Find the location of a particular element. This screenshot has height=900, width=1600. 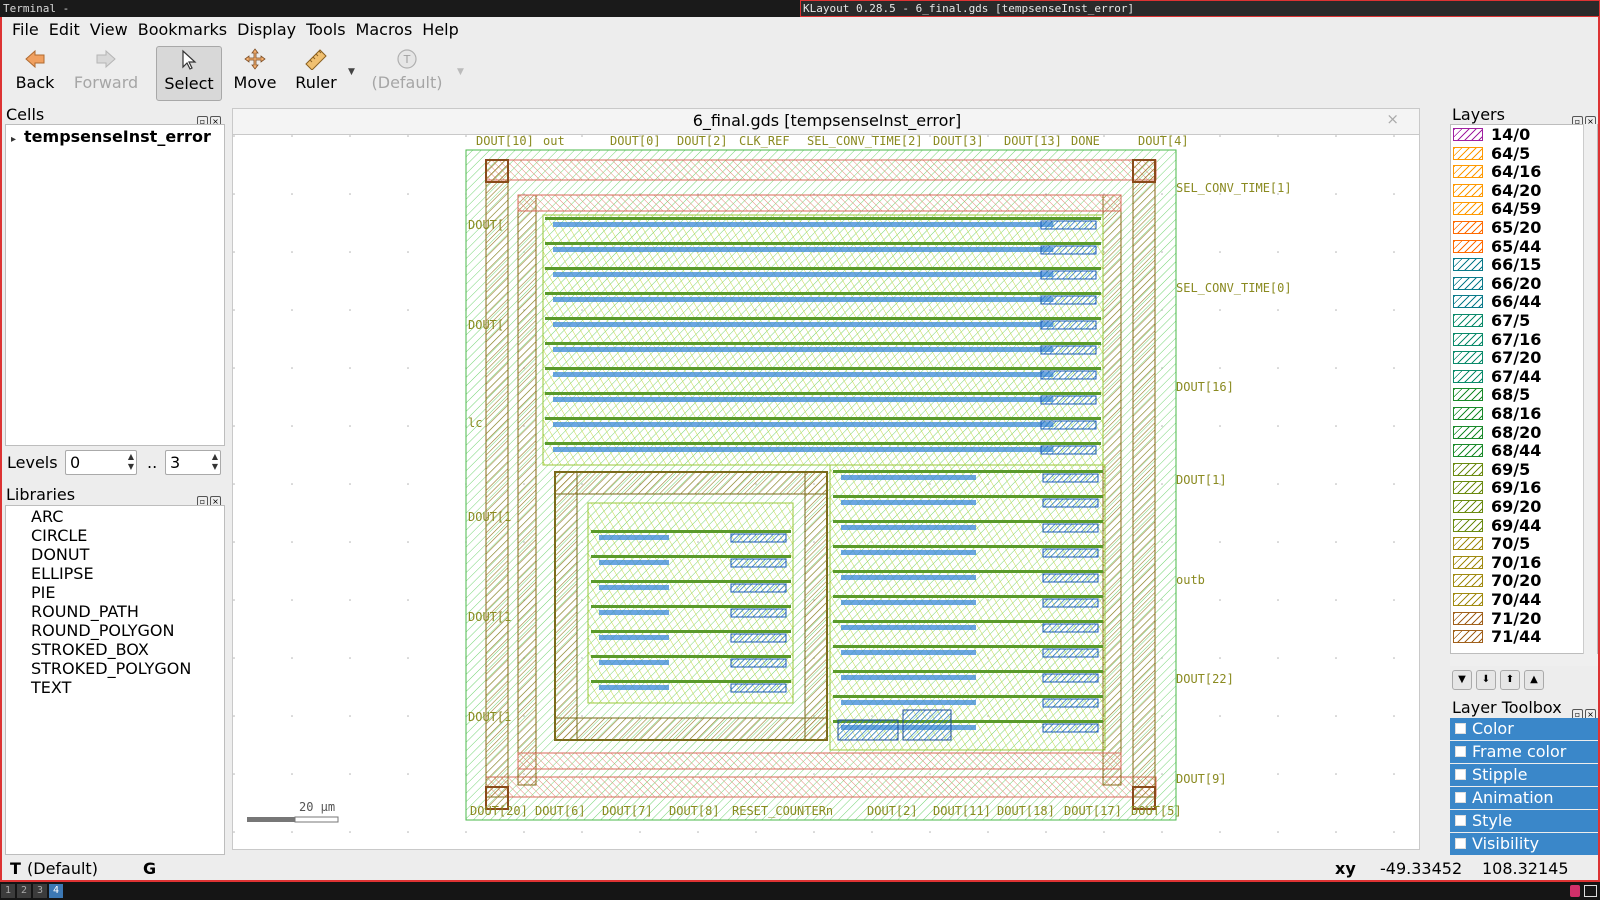

layer-row: 69/44 is located at coordinates (1516, 525).